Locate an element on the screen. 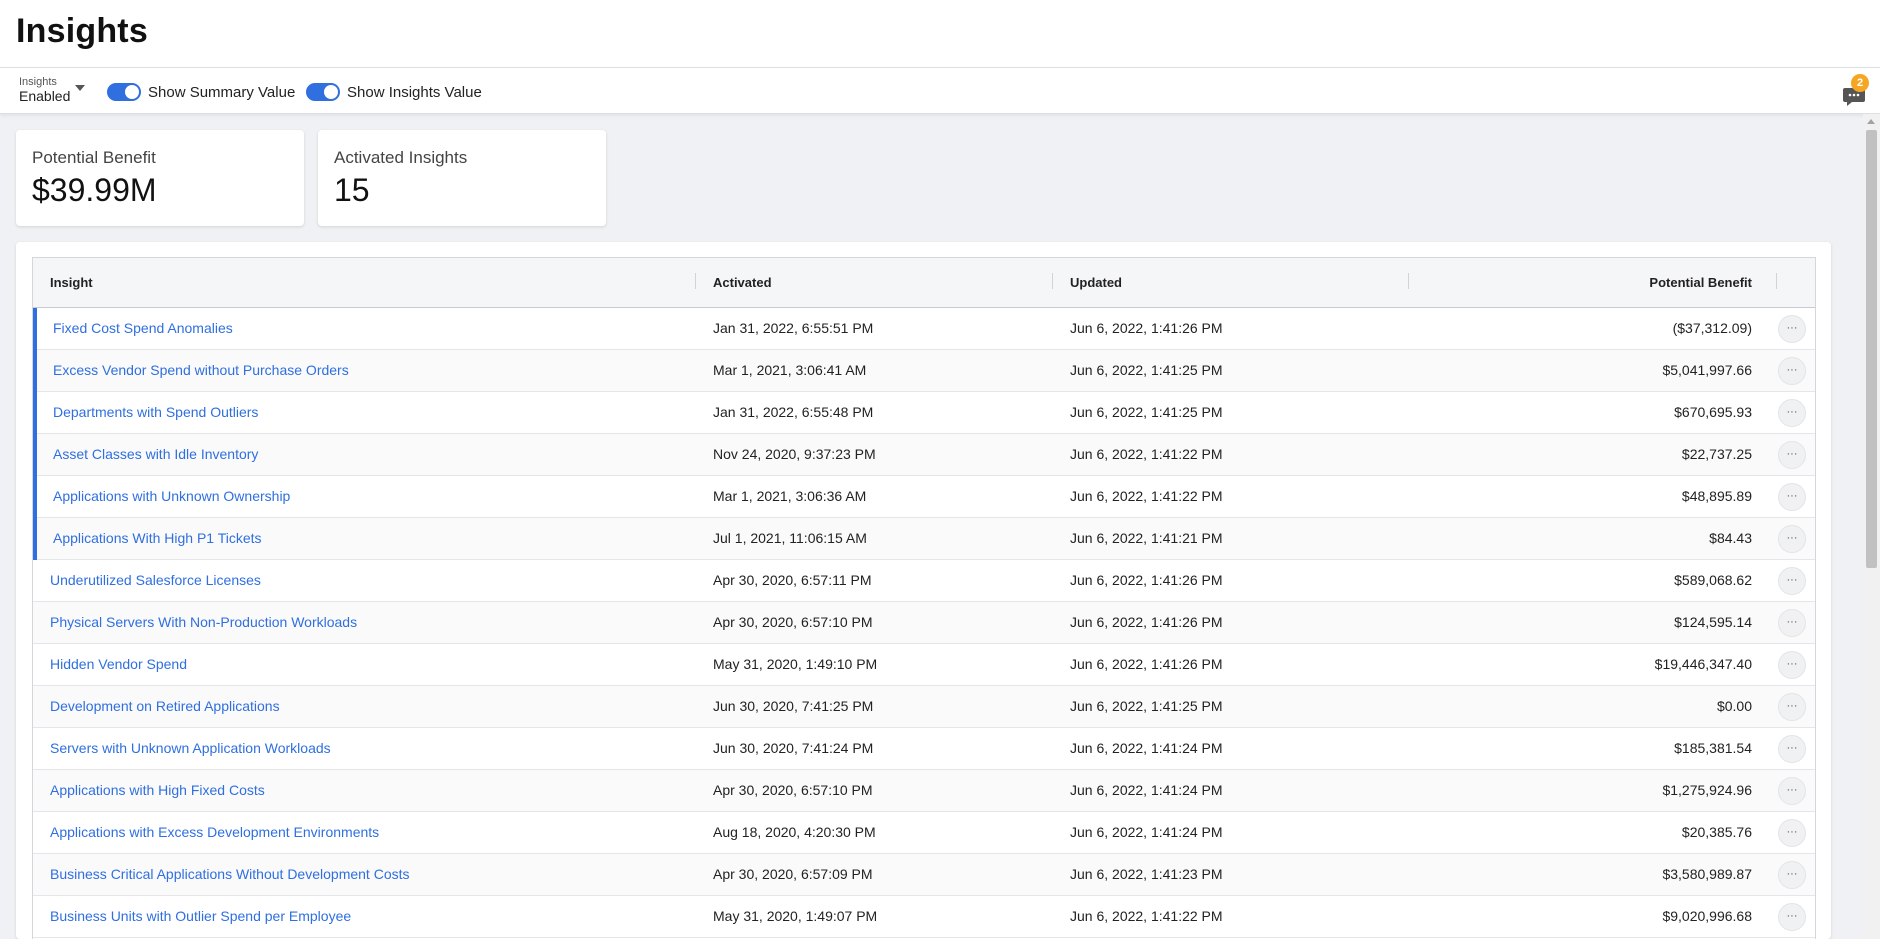 The height and width of the screenshot is (939, 1880). activated-date: Apr 30, 2020, 6:57:09 PM is located at coordinates (793, 874).